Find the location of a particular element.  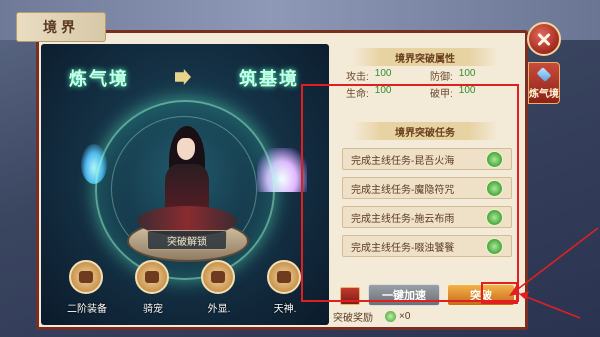

task-item: 完成主线任务-昆吾火海 is located at coordinates (427, 159).